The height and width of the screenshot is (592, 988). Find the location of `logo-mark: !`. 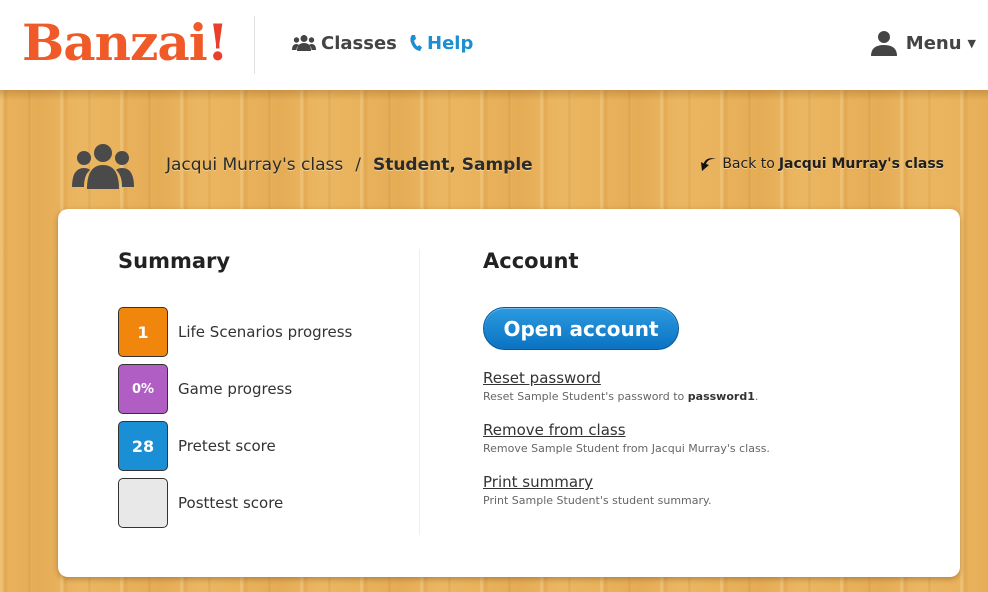

logo-mark: ! is located at coordinates (217, 42).